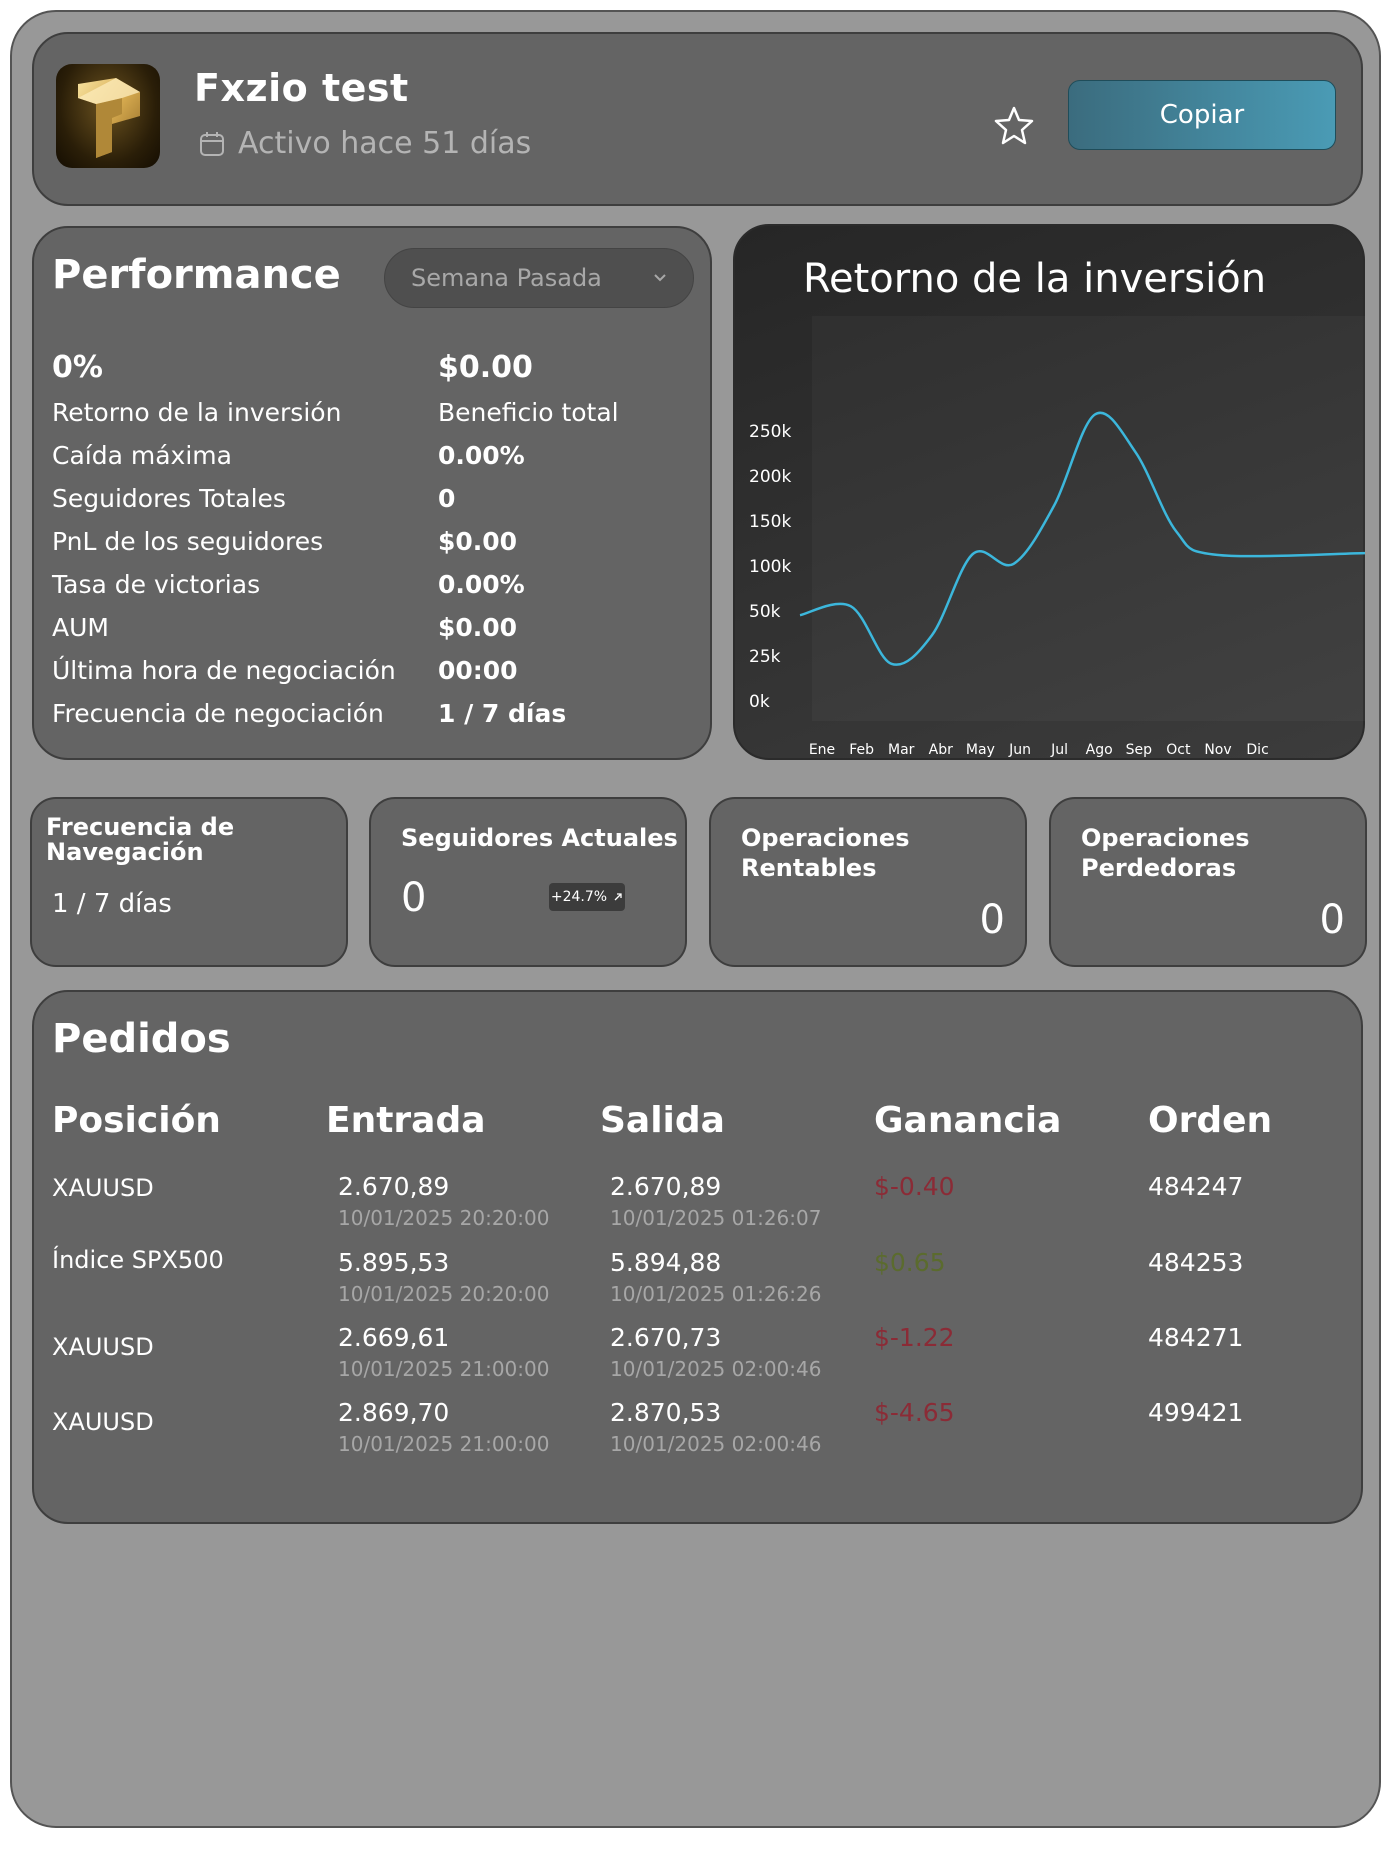  Describe the element at coordinates (914, 1337) in the screenshot. I see `profit-cell: $-1.22` at that location.